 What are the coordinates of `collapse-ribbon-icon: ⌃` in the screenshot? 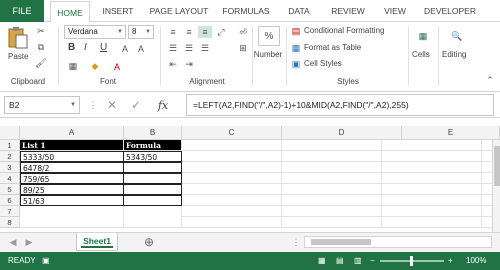 It's located at (490, 80).